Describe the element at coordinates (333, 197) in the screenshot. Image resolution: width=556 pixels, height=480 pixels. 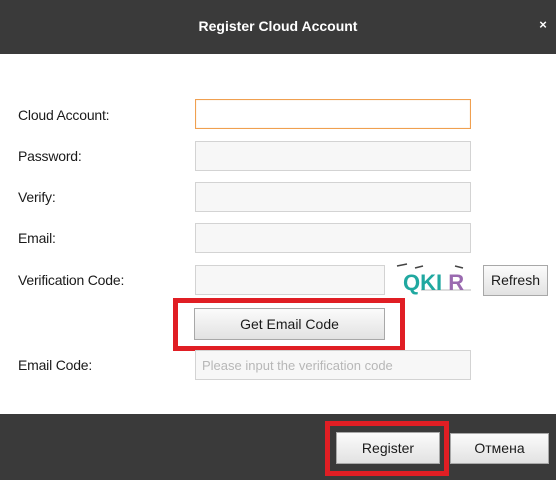
I see `verify-password-input` at that location.